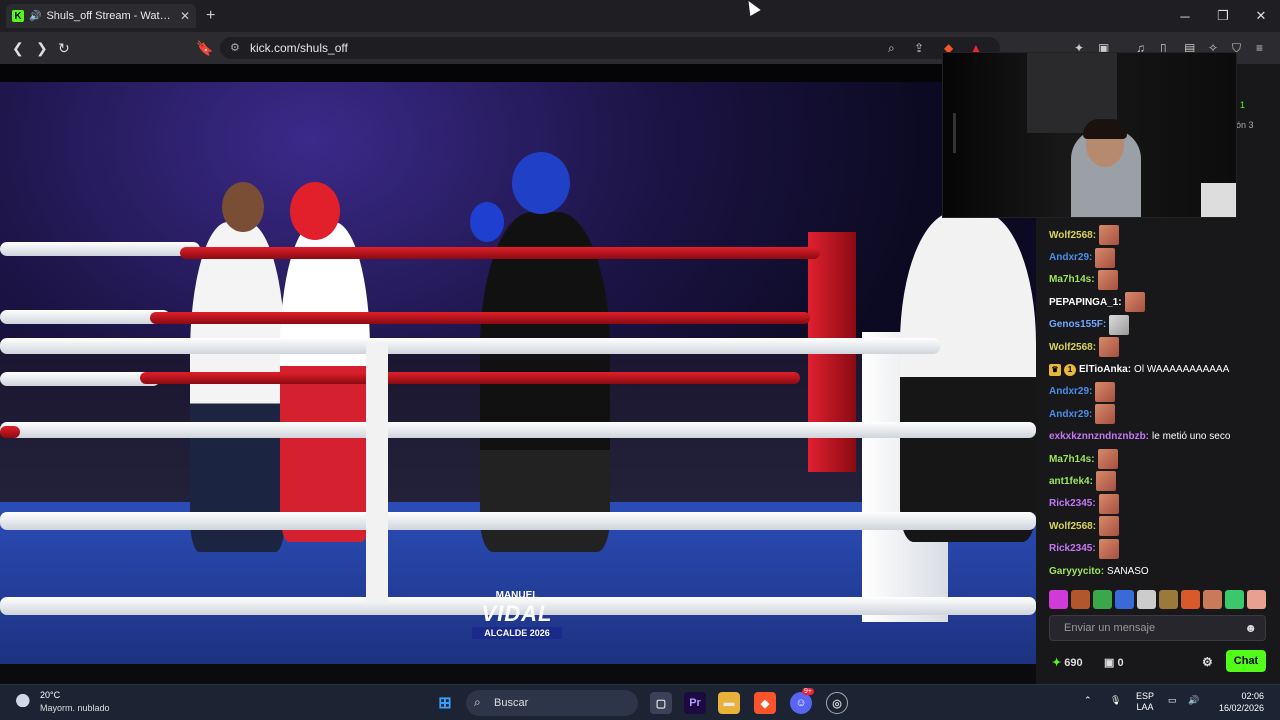  I want to click on chat-username: ant1fek4:, so click(1071, 481).